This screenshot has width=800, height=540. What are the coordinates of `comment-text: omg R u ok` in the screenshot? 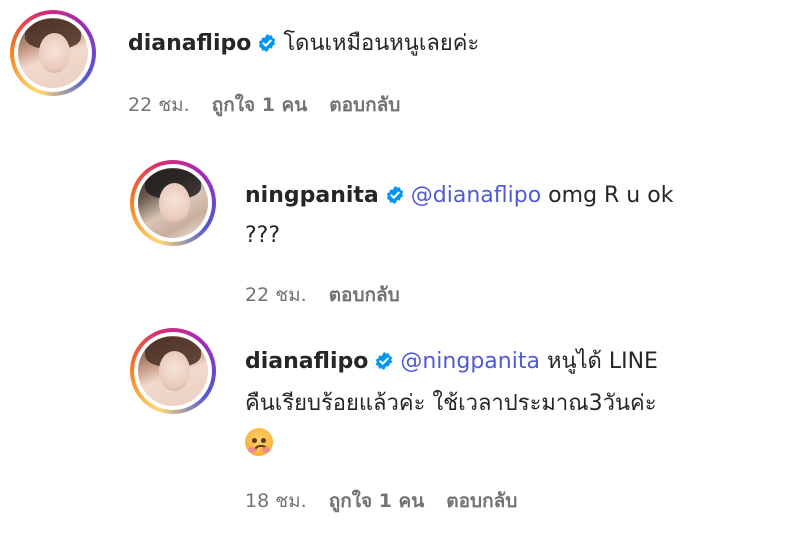 It's located at (611, 195).